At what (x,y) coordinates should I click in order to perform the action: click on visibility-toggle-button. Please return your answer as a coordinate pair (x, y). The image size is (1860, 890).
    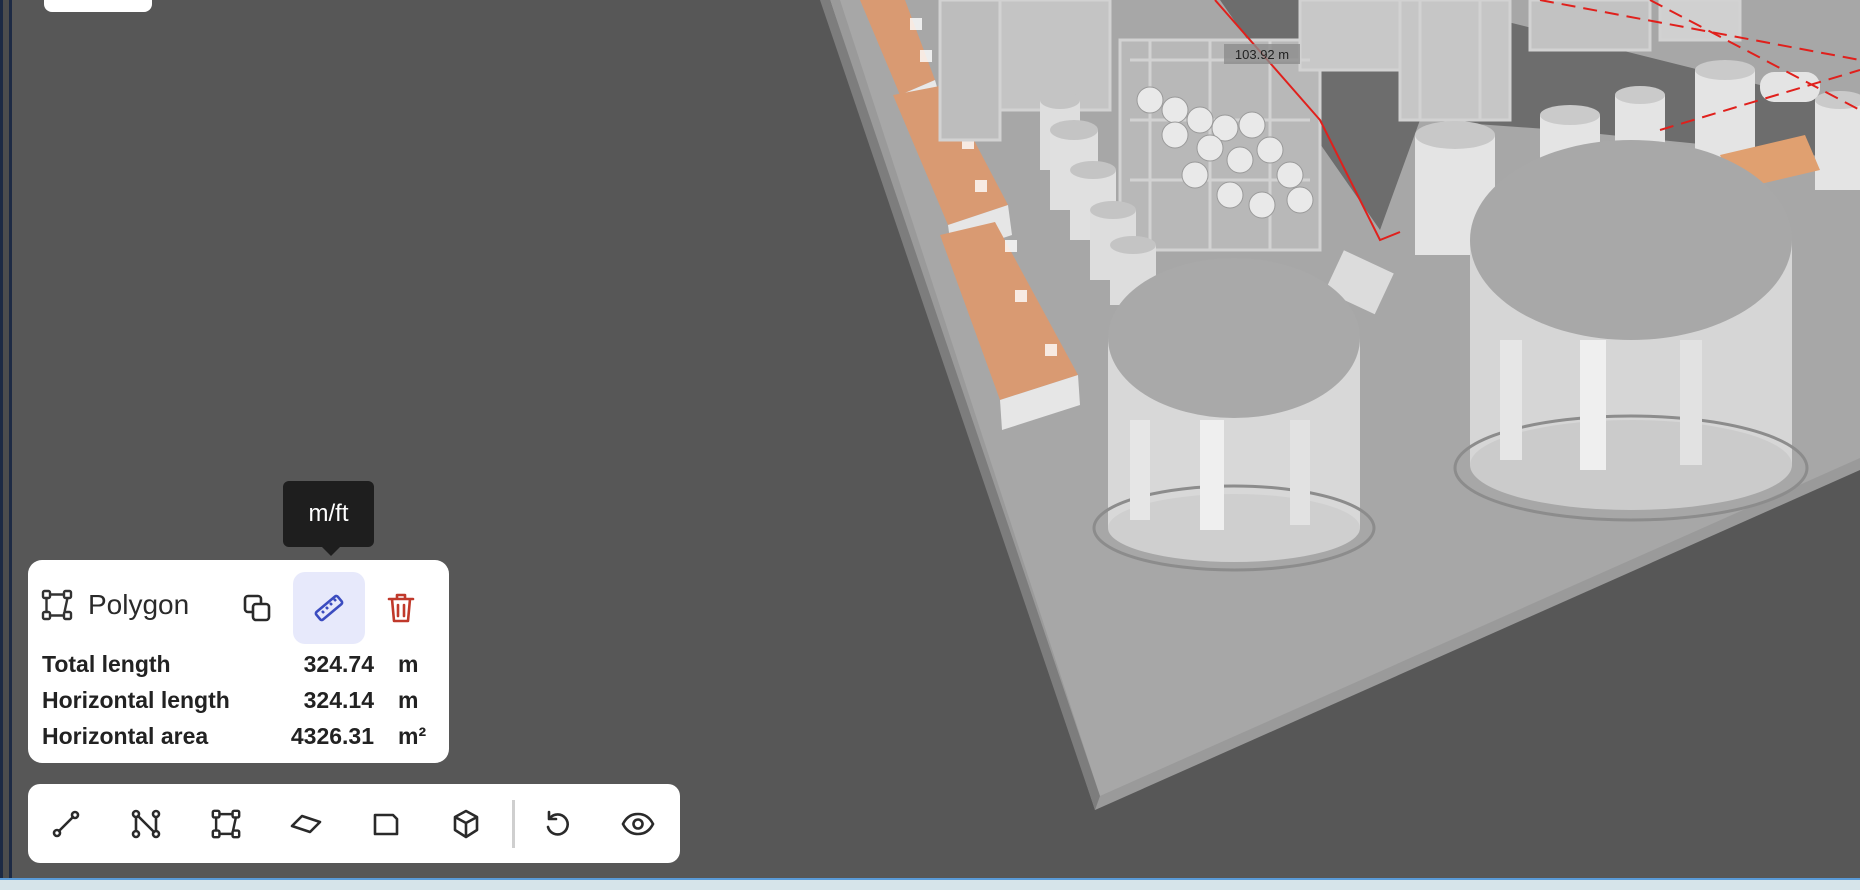
    Looking at the image, I should click on (638, 824).